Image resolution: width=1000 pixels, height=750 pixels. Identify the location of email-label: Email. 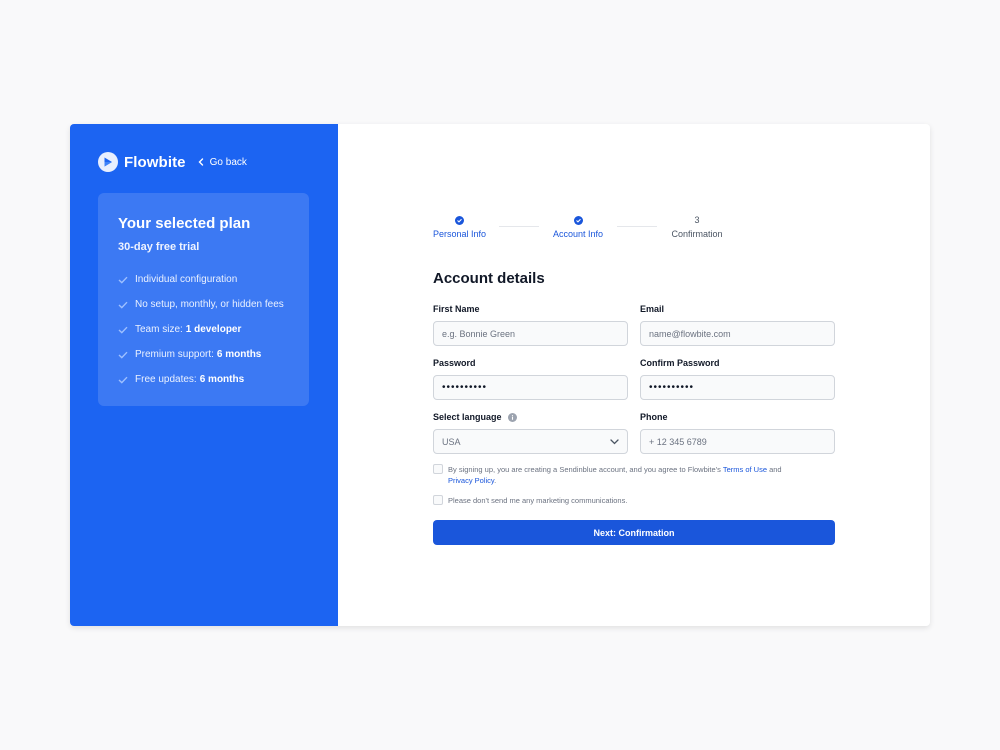
(652, 309).